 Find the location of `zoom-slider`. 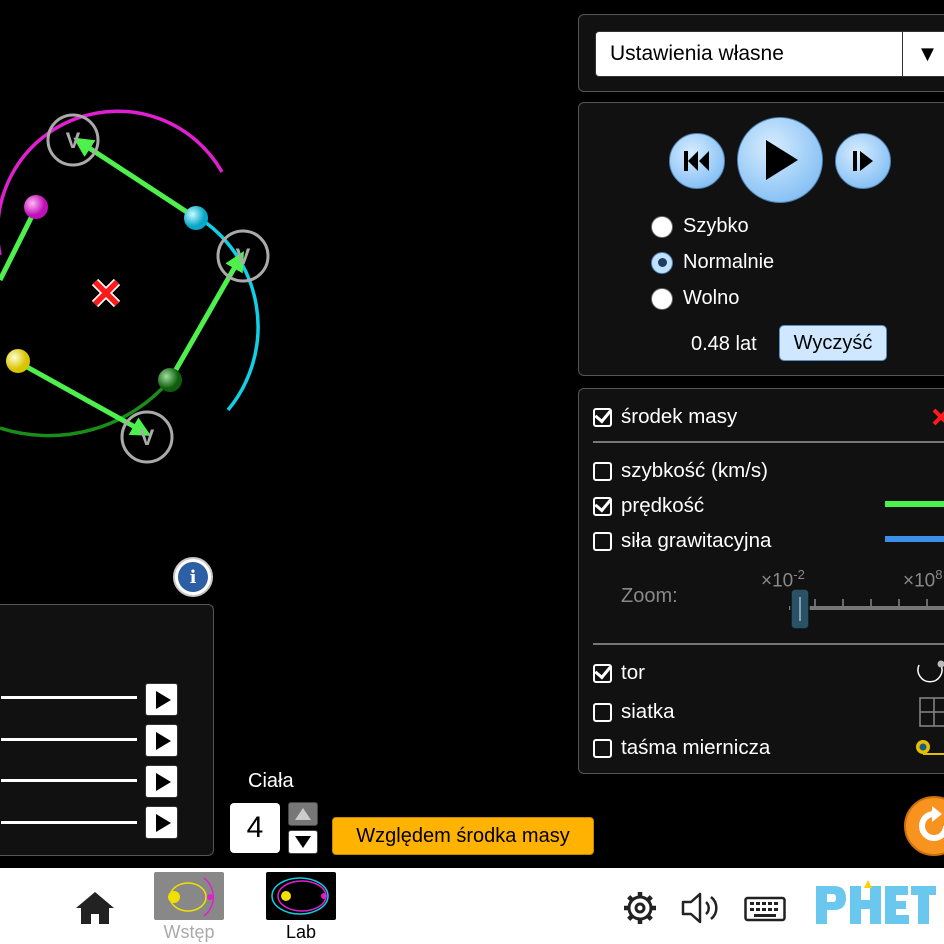

zoom-slider is located at coordinates (864, 611).